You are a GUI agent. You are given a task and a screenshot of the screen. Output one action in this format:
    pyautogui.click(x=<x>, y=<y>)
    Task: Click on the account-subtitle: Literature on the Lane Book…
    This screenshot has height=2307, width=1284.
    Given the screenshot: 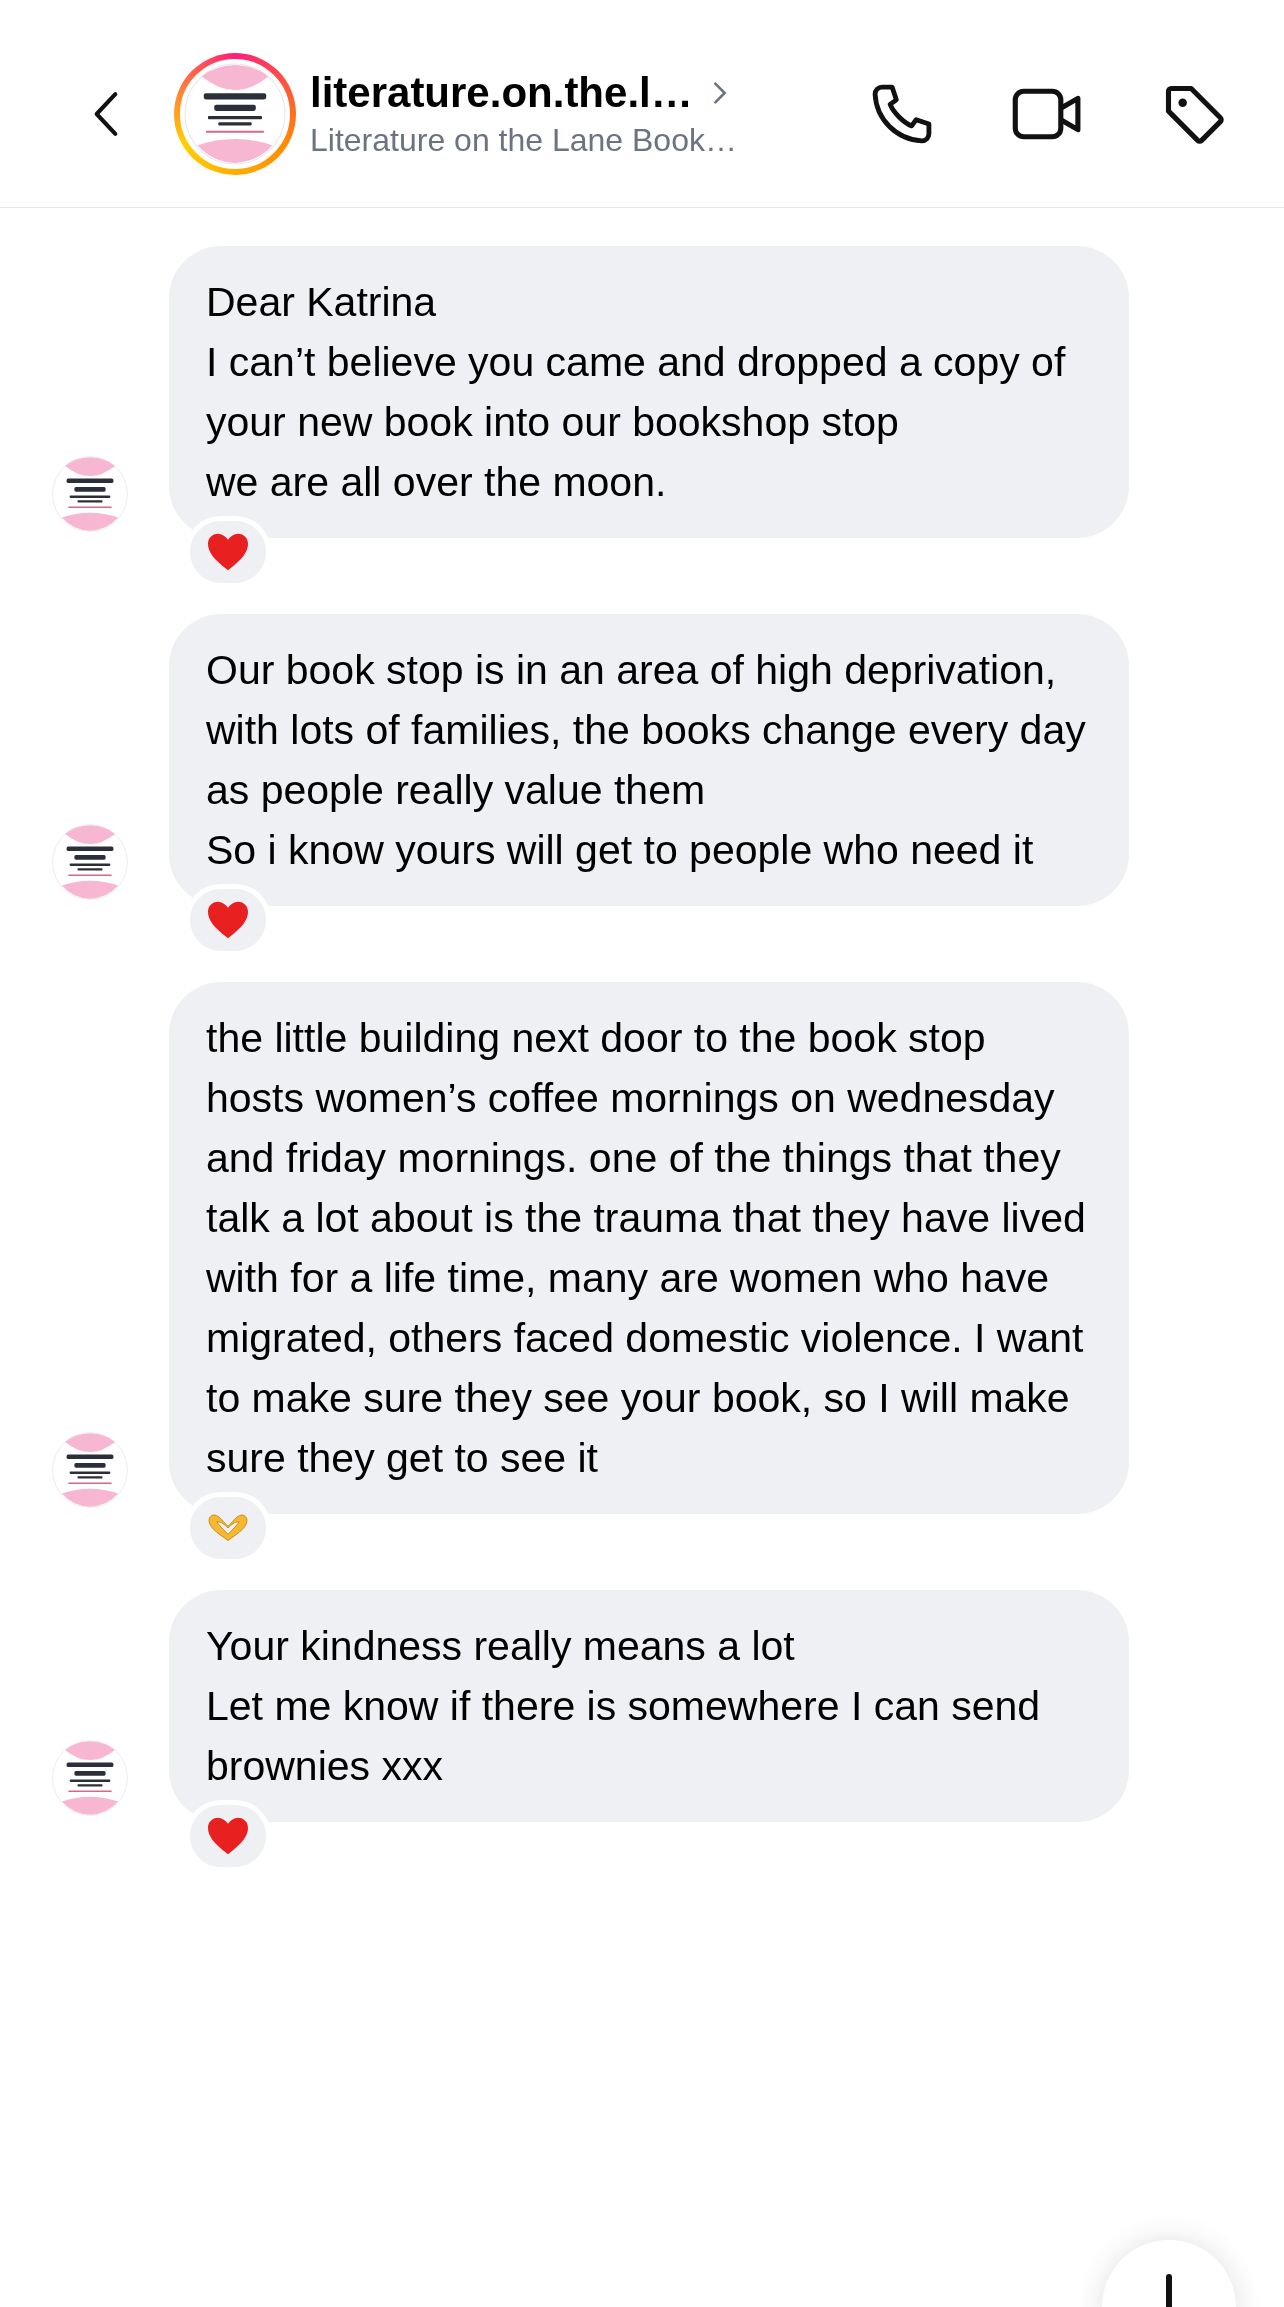 What is the action you would take?
    pyautogui.click(x=523, y=140)
    